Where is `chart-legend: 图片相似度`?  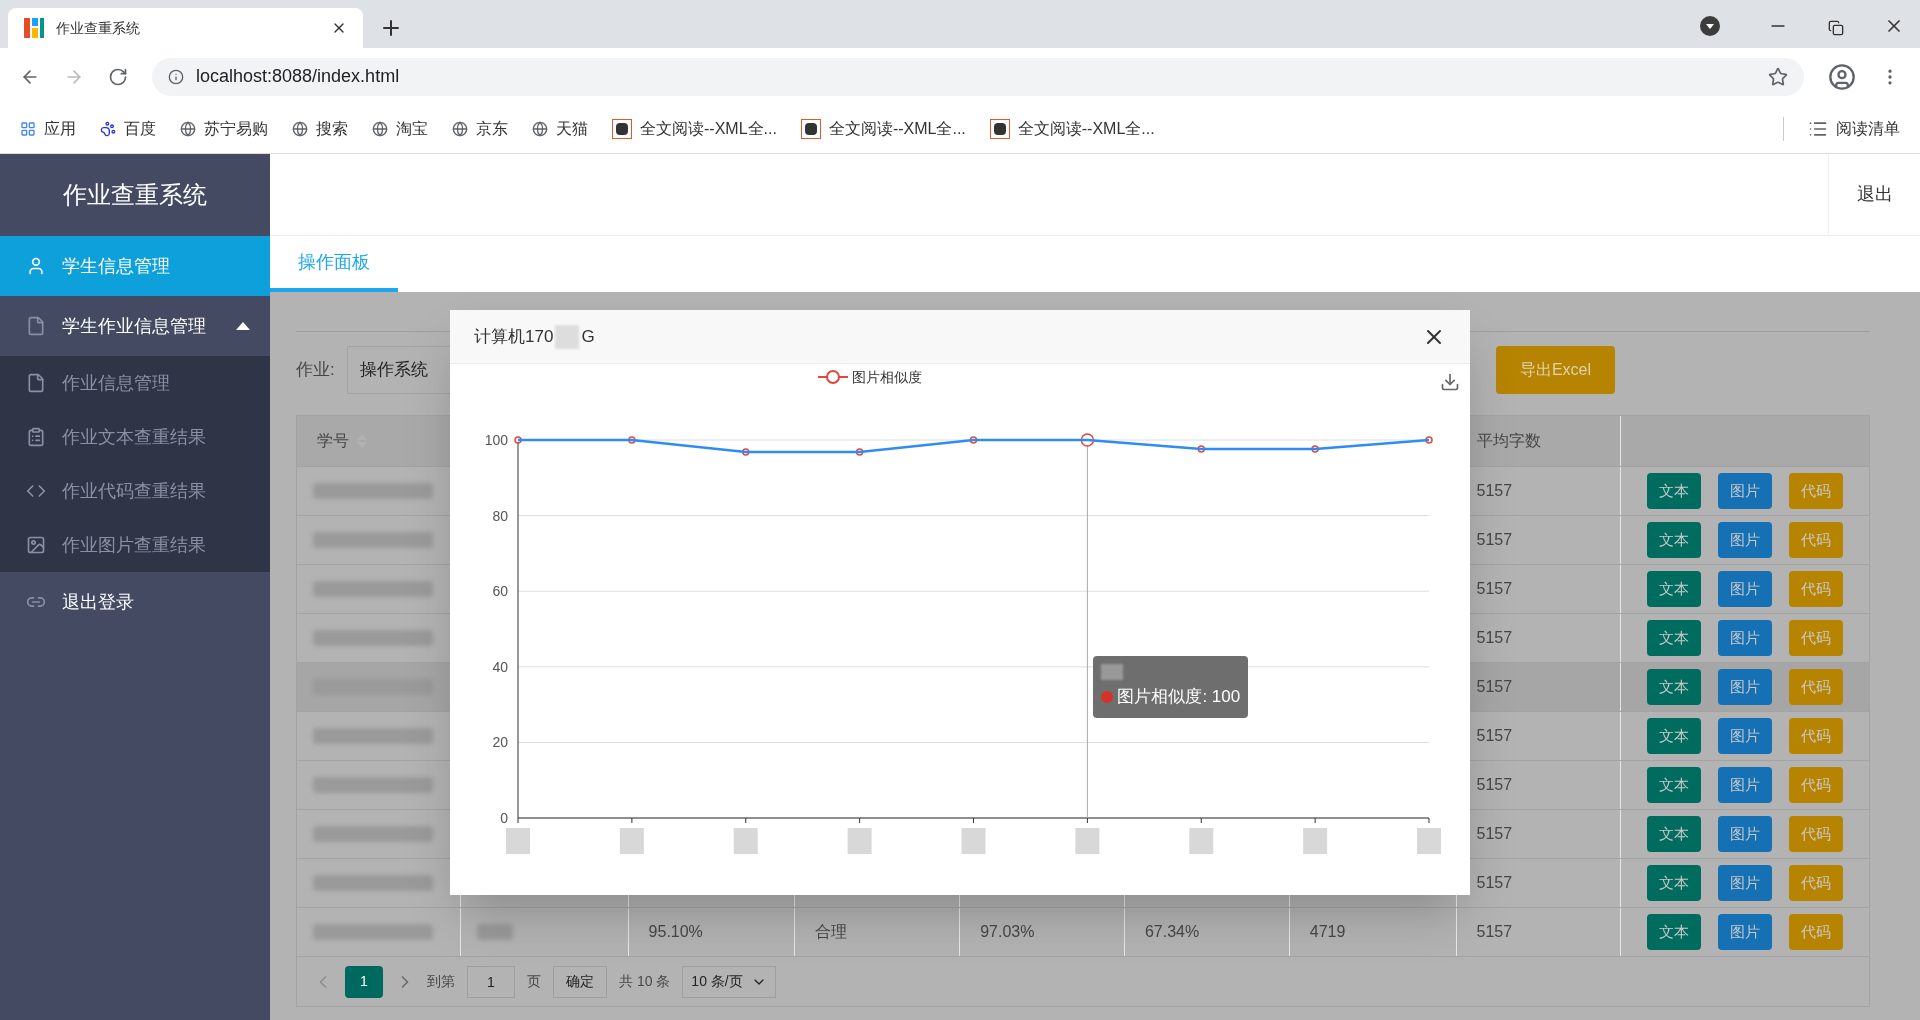 chart-legend: 图片相似度 is located at coordinates (869, 377).